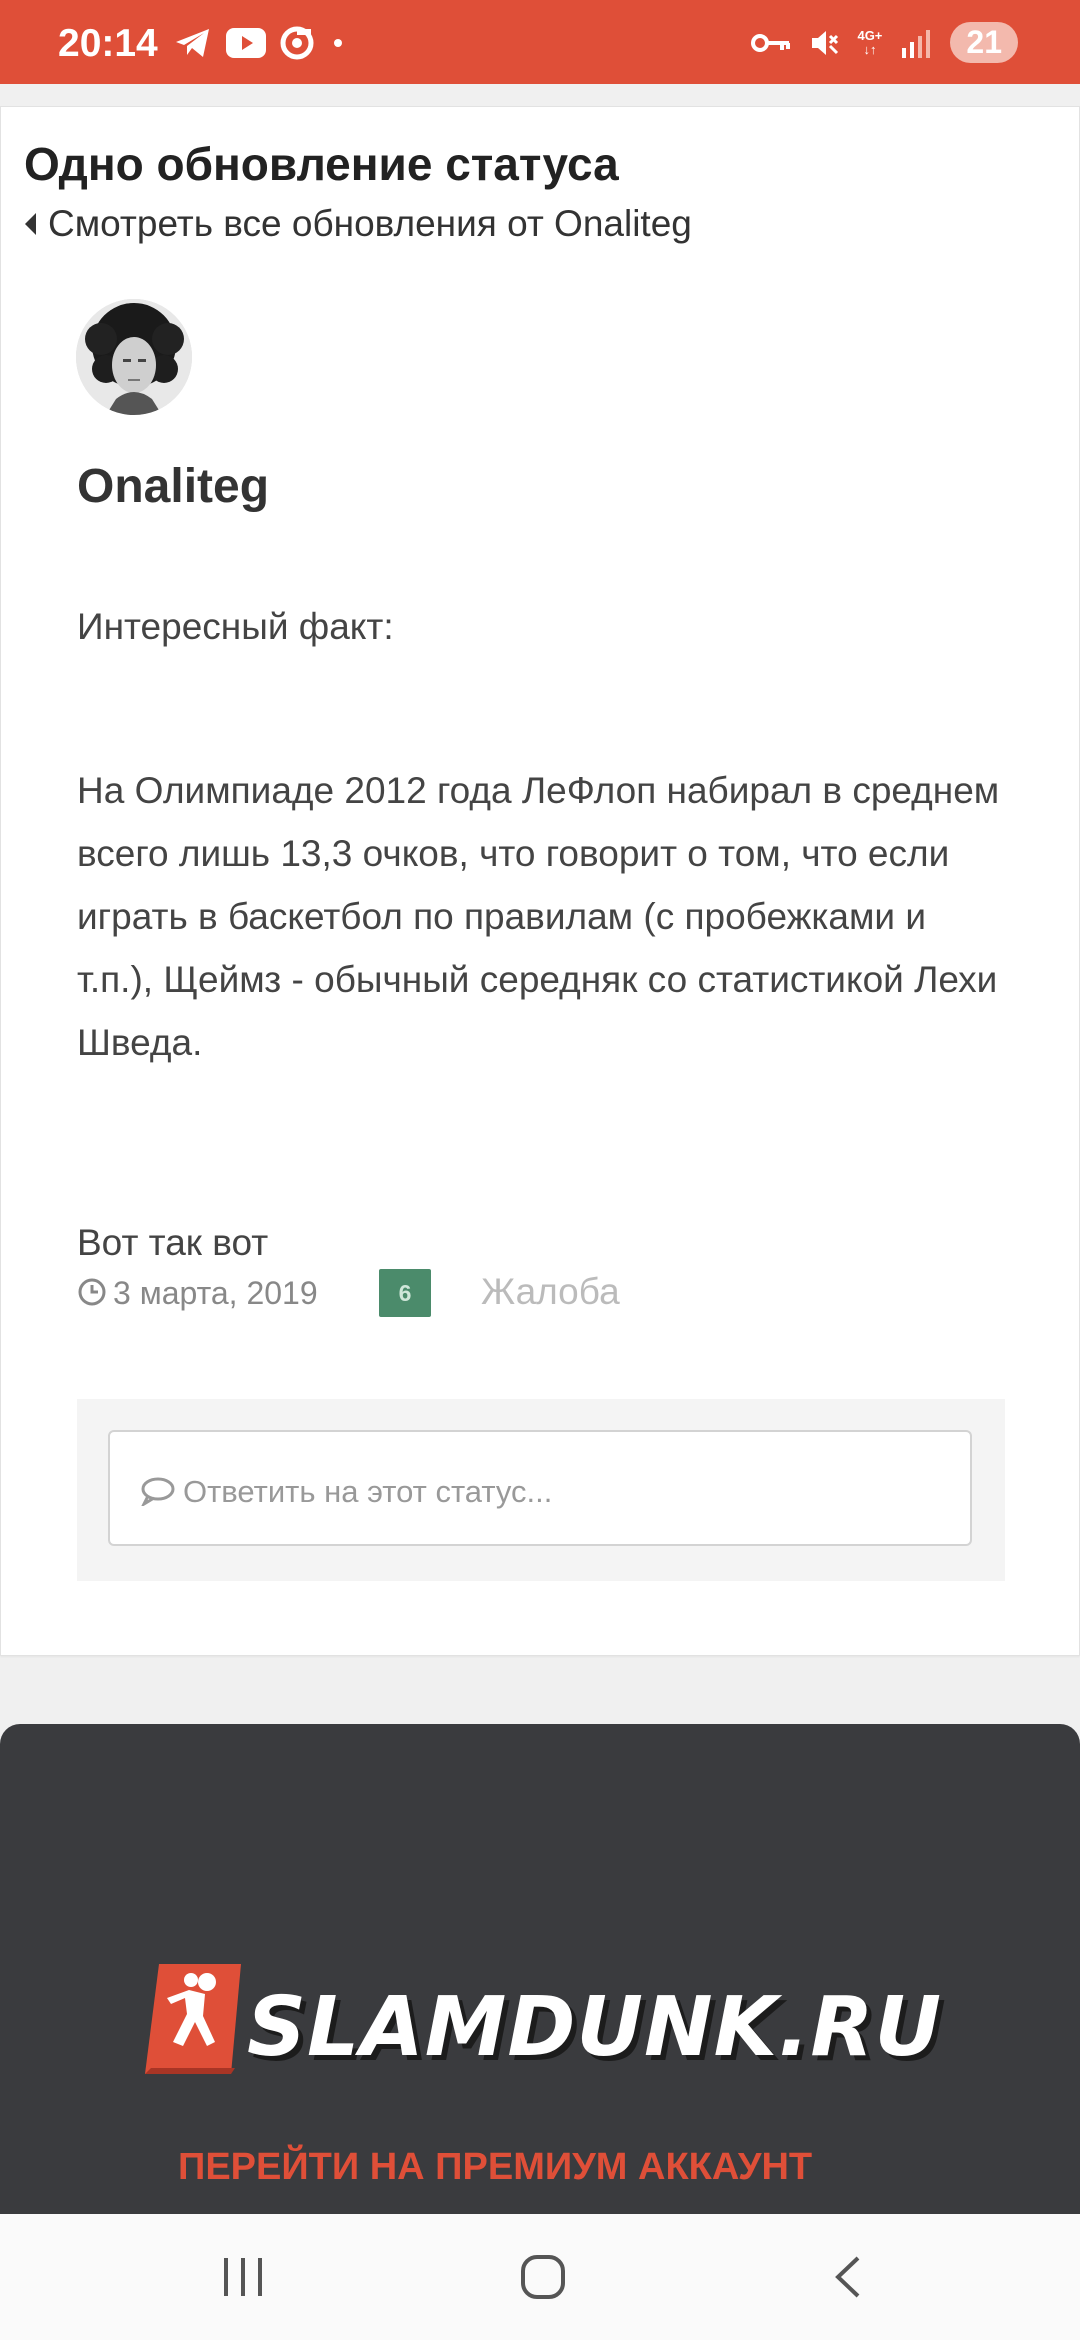 The width and height of the screenshot is (1080, 2340). Describe the element at coordinates (849, 2277) in the screenshot. I see `back-button` at that location.